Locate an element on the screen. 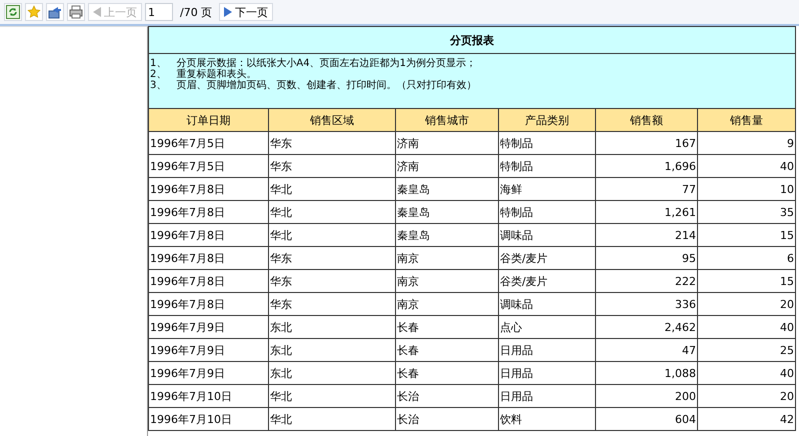 This screenshot has height=436, width=799. table-cell: 167 is located at coordinates (647, 143).